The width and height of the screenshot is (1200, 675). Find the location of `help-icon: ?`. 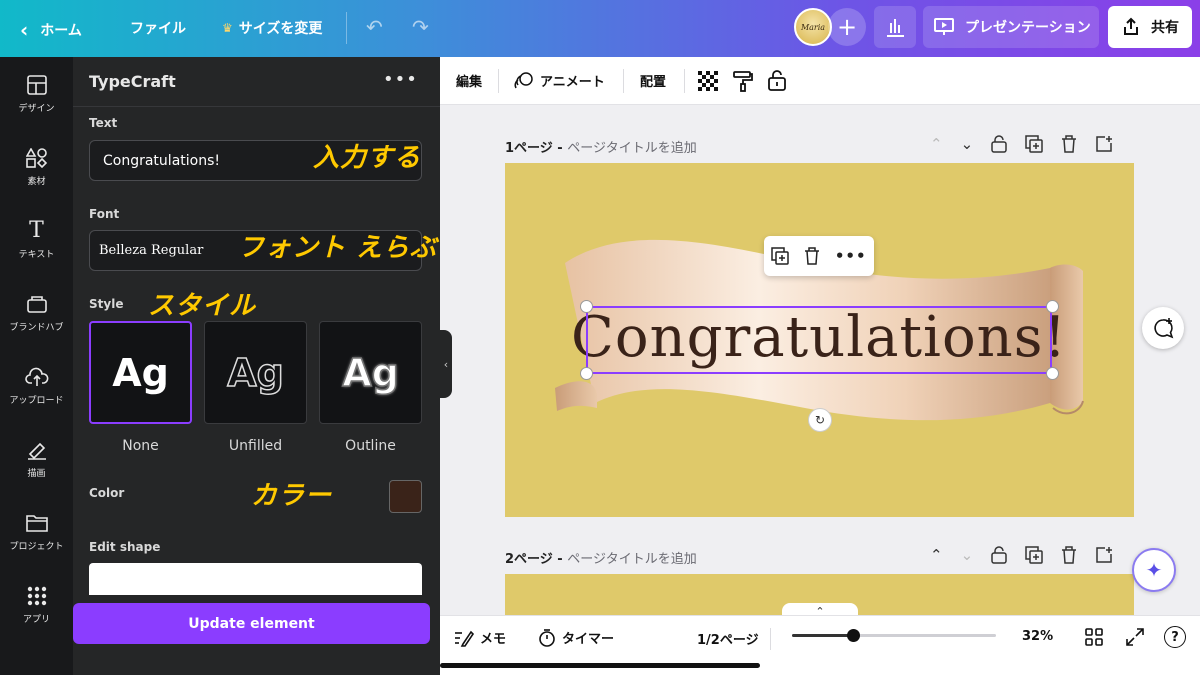

help-icon: ? is located at coordinates (1175, 637).